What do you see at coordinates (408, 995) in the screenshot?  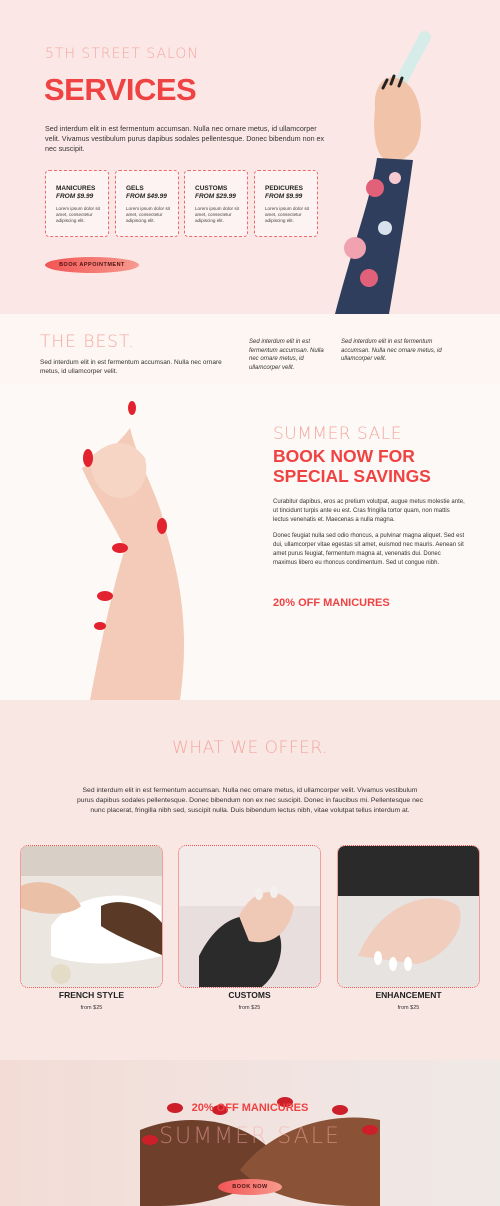 I see `offer-name: ENHANCEMENT` at bounding box center [408, 995].